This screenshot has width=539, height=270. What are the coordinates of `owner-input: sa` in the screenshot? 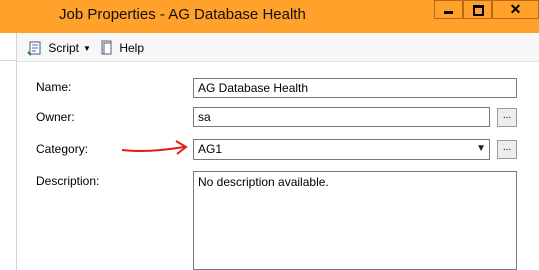 It's located at (341, 117).